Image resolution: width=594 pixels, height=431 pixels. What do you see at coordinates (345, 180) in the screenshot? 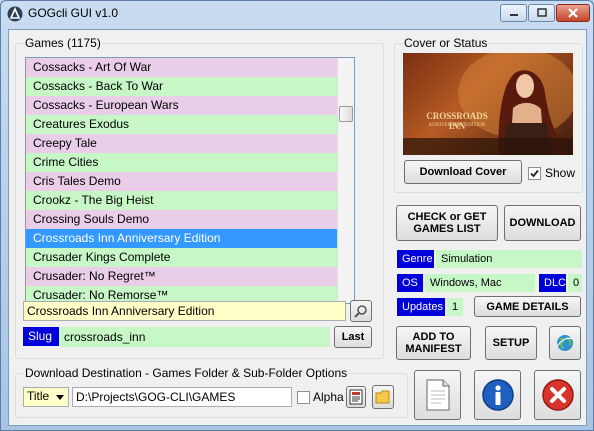
I see `games-list-scrollbar` at bounding box center [345, 180].